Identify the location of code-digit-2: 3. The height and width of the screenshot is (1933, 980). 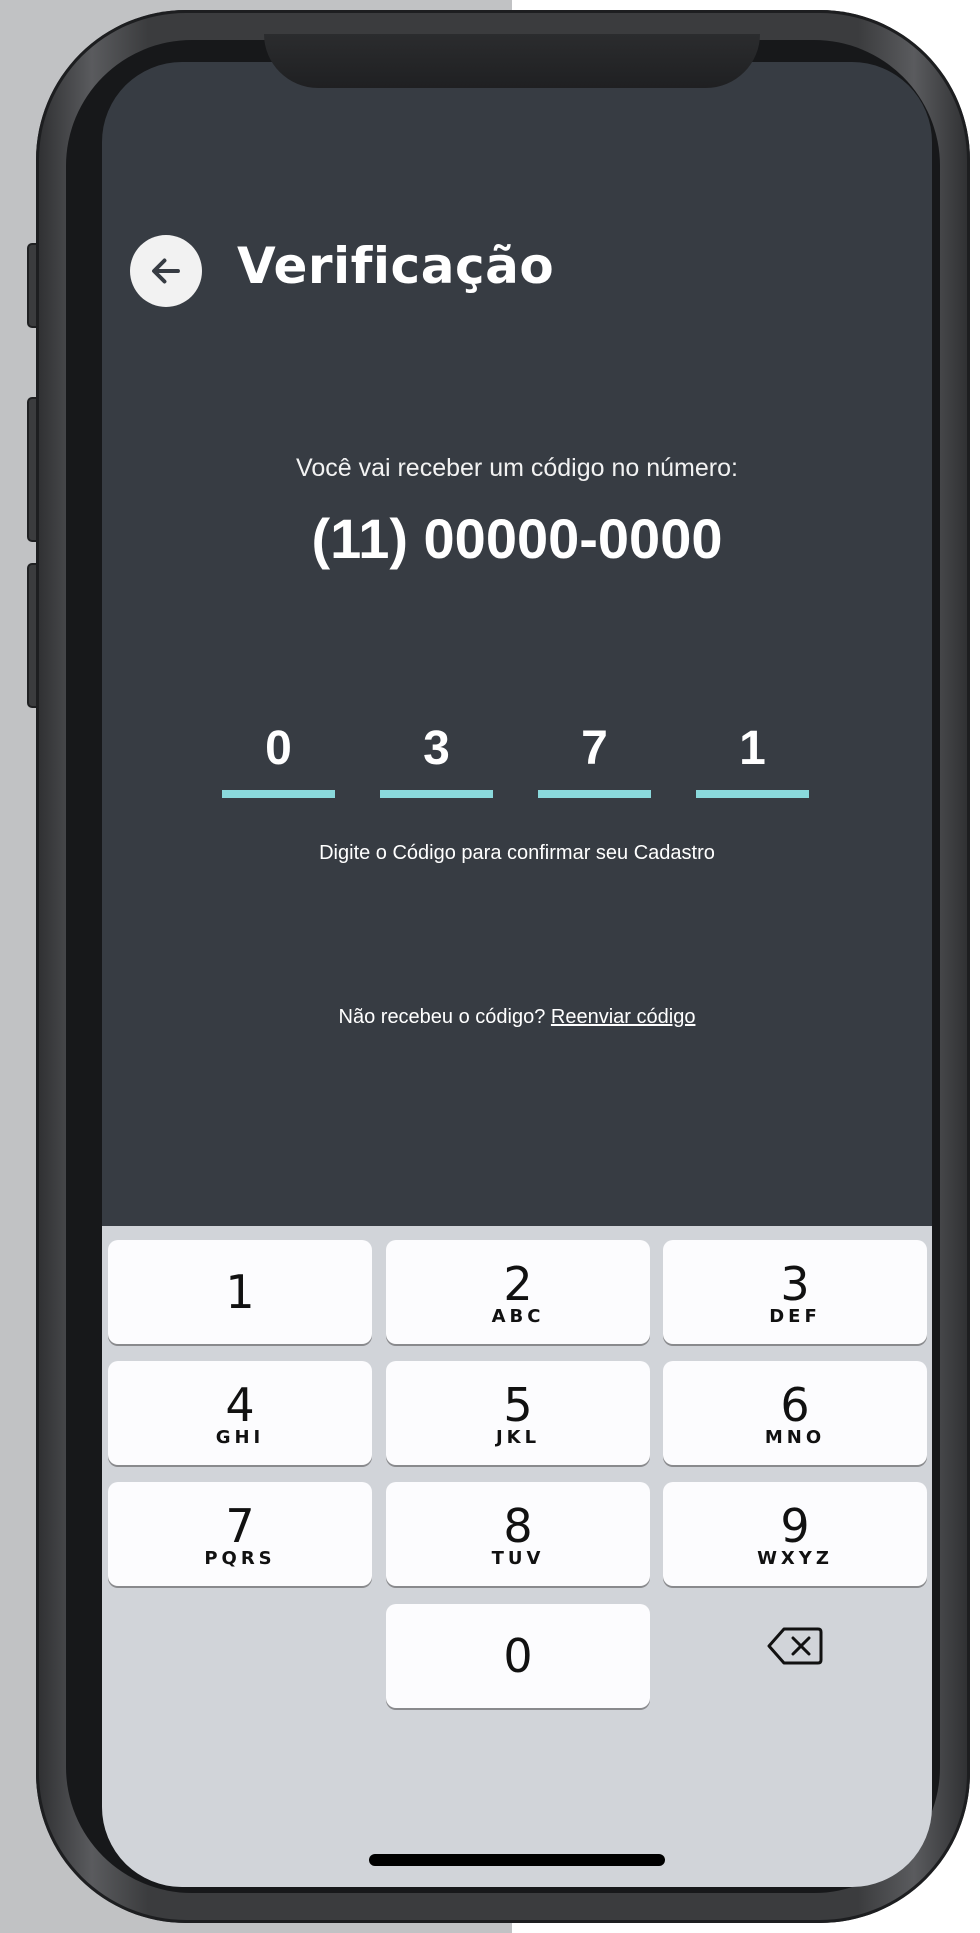
(436, 756).